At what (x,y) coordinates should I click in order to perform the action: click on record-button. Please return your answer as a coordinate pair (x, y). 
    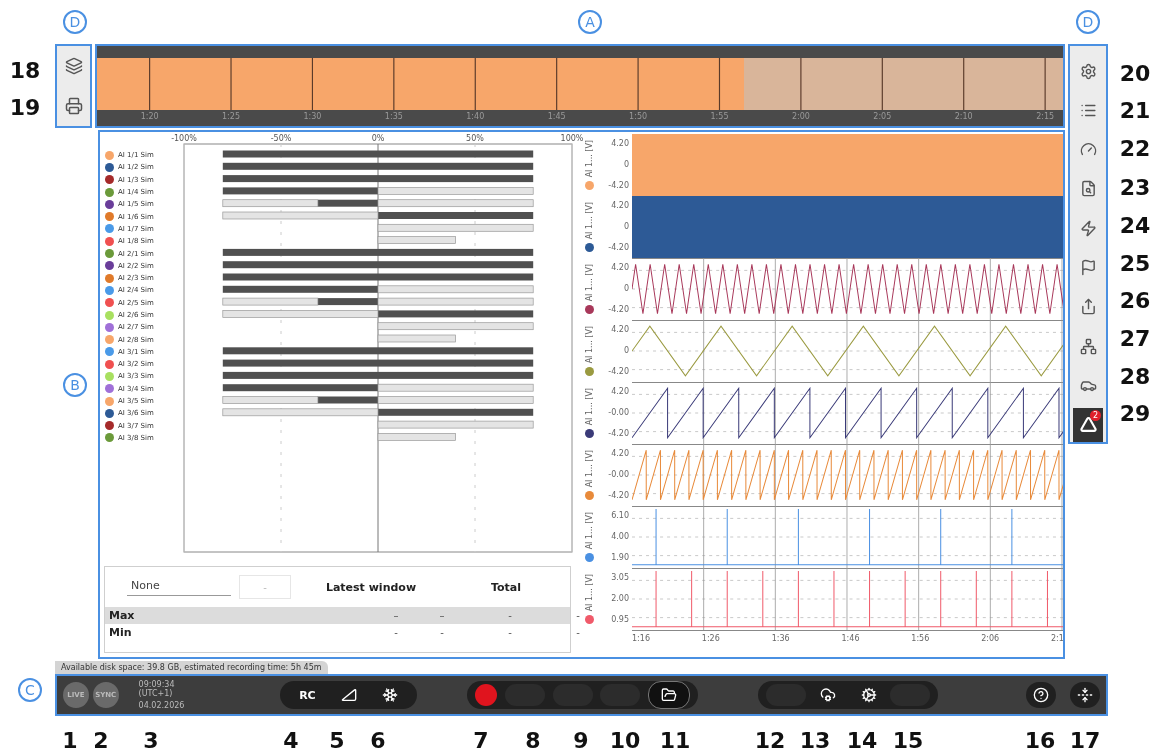
    Looking at the image, I should click on (486, 695).